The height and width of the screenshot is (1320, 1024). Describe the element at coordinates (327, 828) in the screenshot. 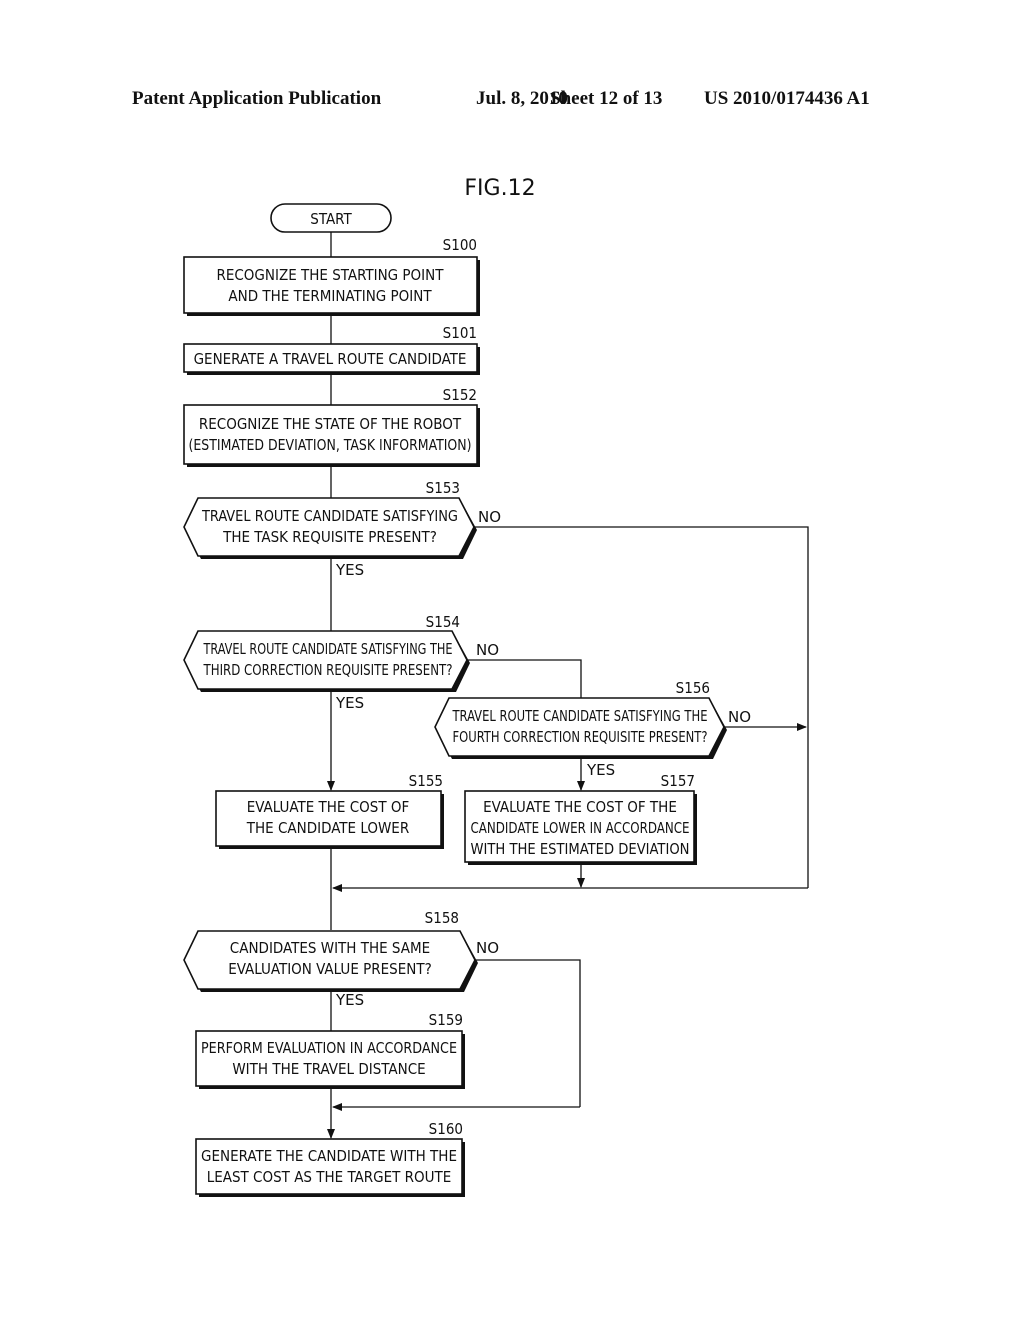

I see `step-text-line: THE CANDIDATE LOWER` at that location.